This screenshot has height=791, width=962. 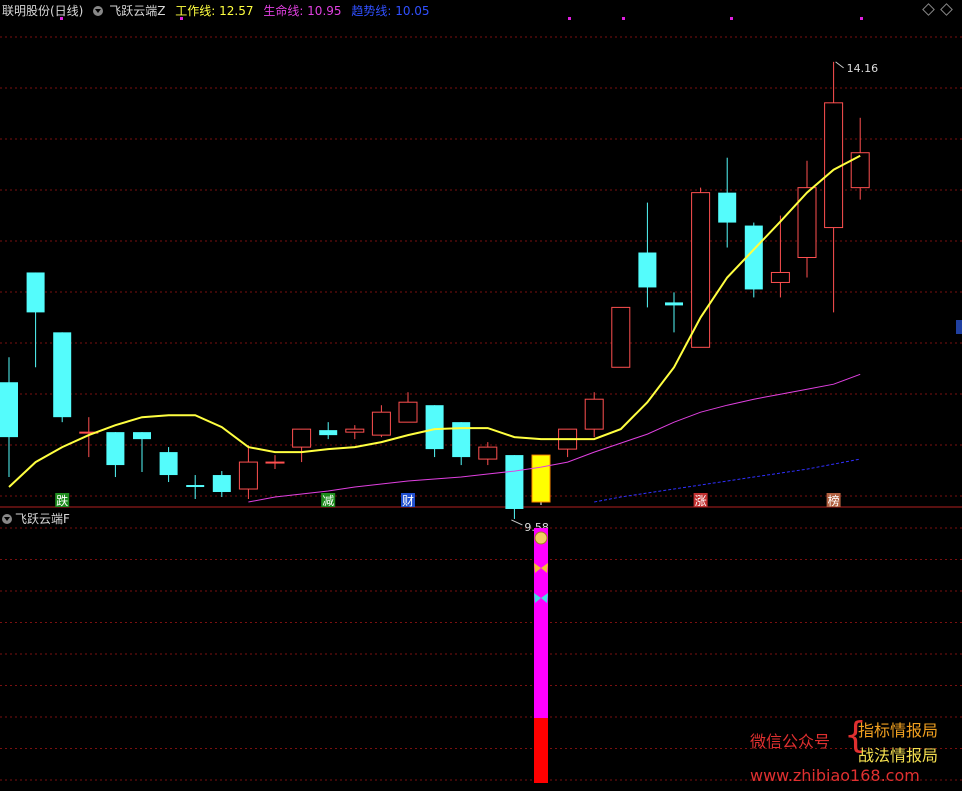 What do you see at coordinates (541, 623) in the screenshot?
I see `signal-bar` at bounding box center [541, 623].